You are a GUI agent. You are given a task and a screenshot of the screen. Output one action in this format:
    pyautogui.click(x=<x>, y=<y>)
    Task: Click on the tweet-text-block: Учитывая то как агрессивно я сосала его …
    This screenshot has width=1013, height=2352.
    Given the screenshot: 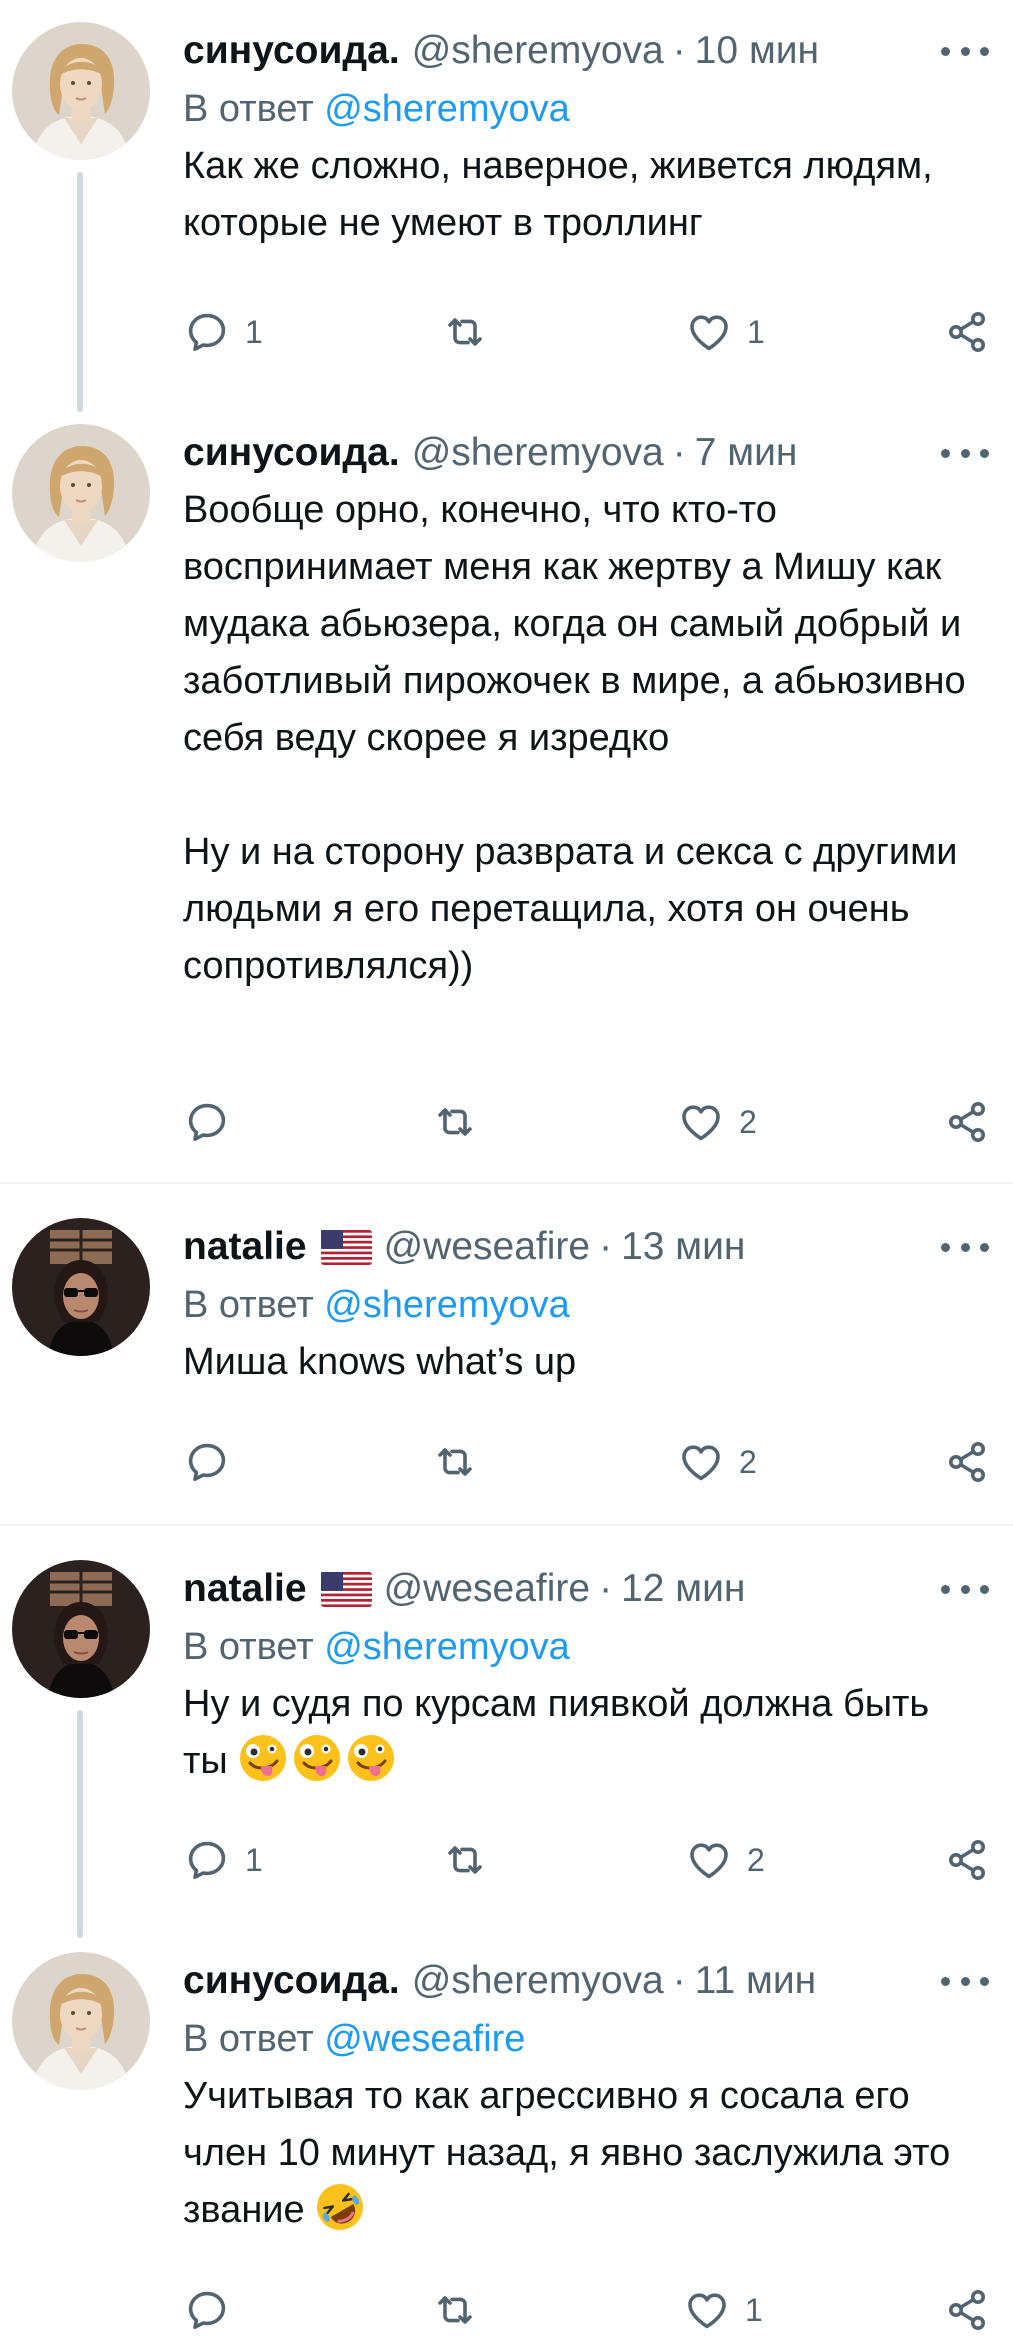 What is the action you would take?
    pyautogui.click(x=578, y=2153)
    